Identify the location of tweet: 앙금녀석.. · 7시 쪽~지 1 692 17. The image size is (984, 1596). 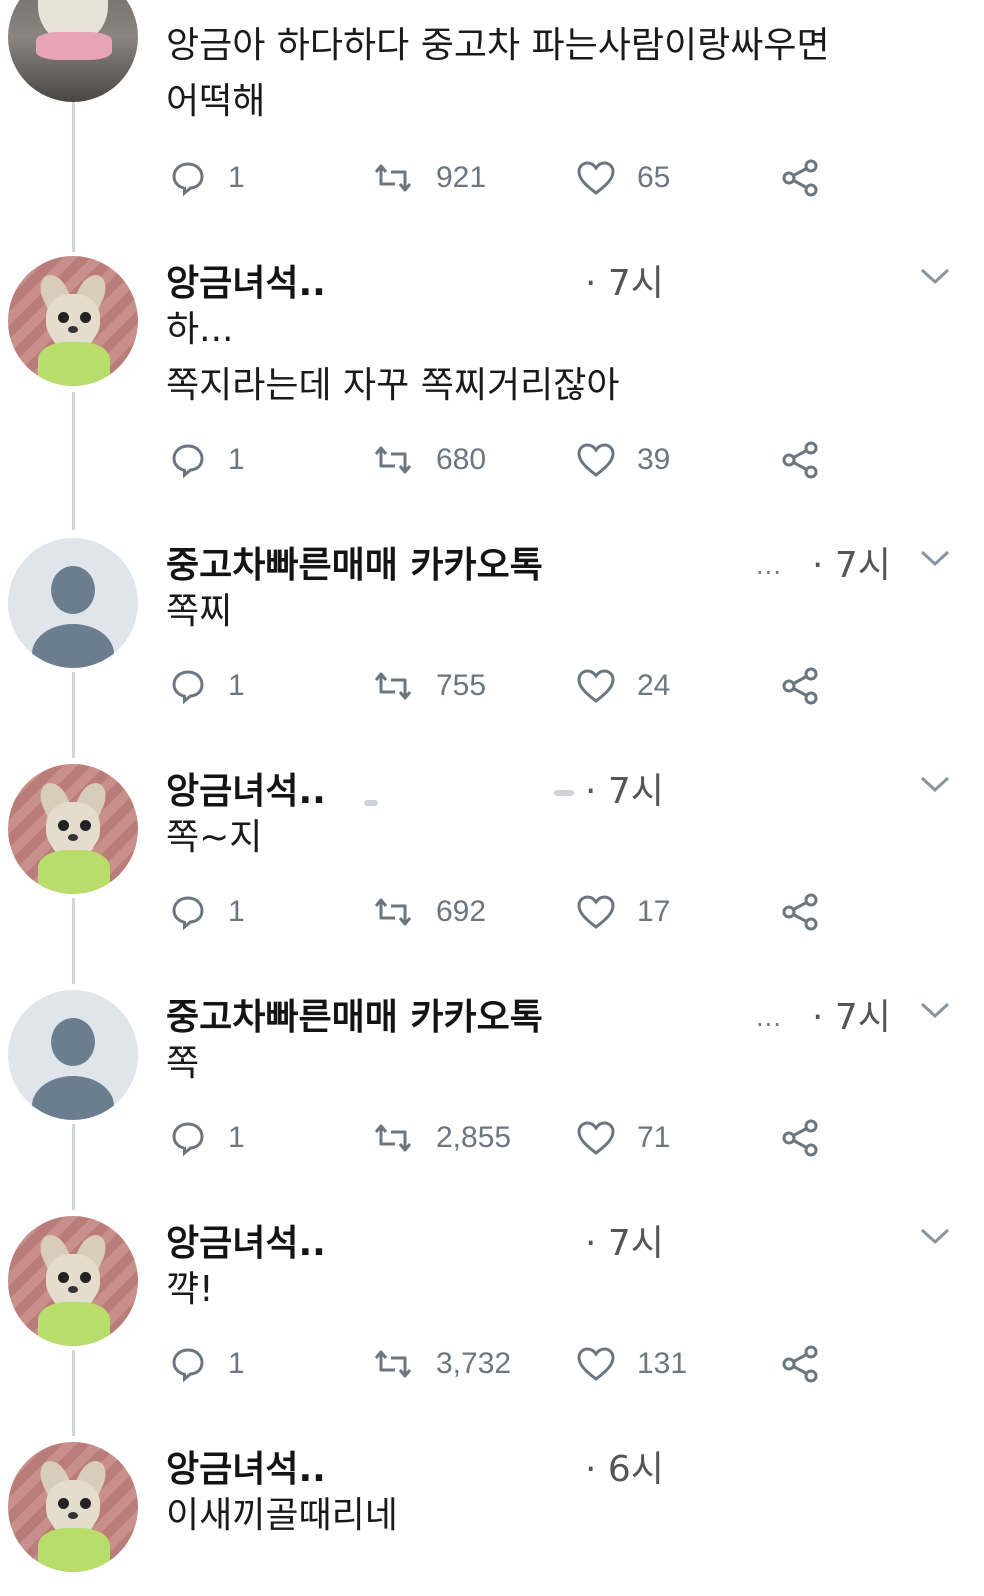
(492, 865).